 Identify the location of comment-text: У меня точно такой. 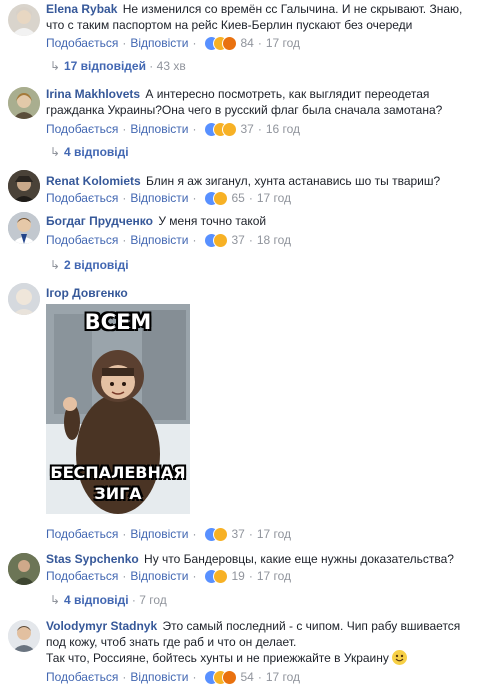
(212, 221).